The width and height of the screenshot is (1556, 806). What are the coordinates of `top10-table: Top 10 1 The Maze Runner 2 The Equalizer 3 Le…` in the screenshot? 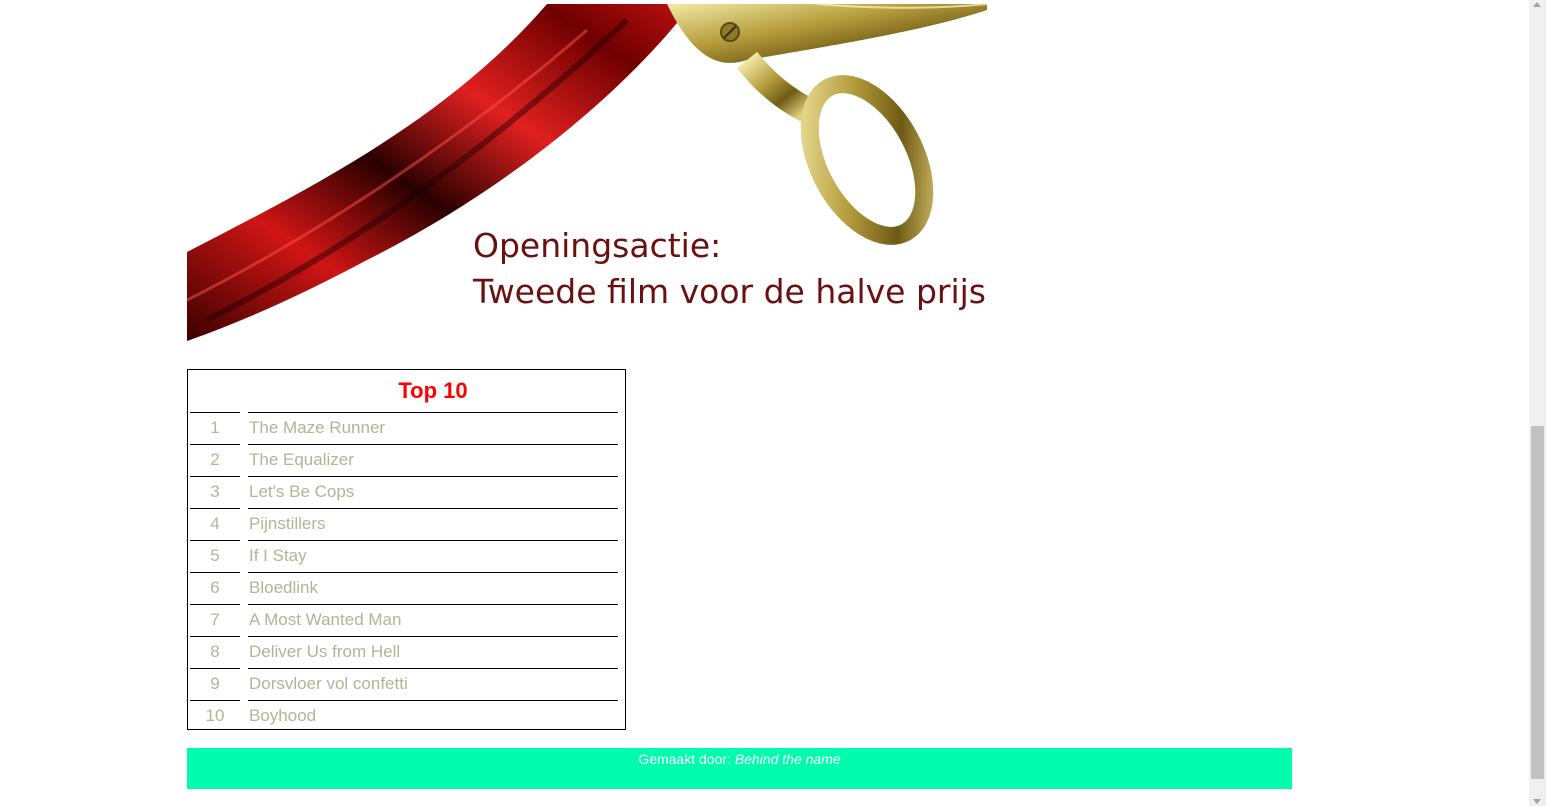 It's located at (406, 549).